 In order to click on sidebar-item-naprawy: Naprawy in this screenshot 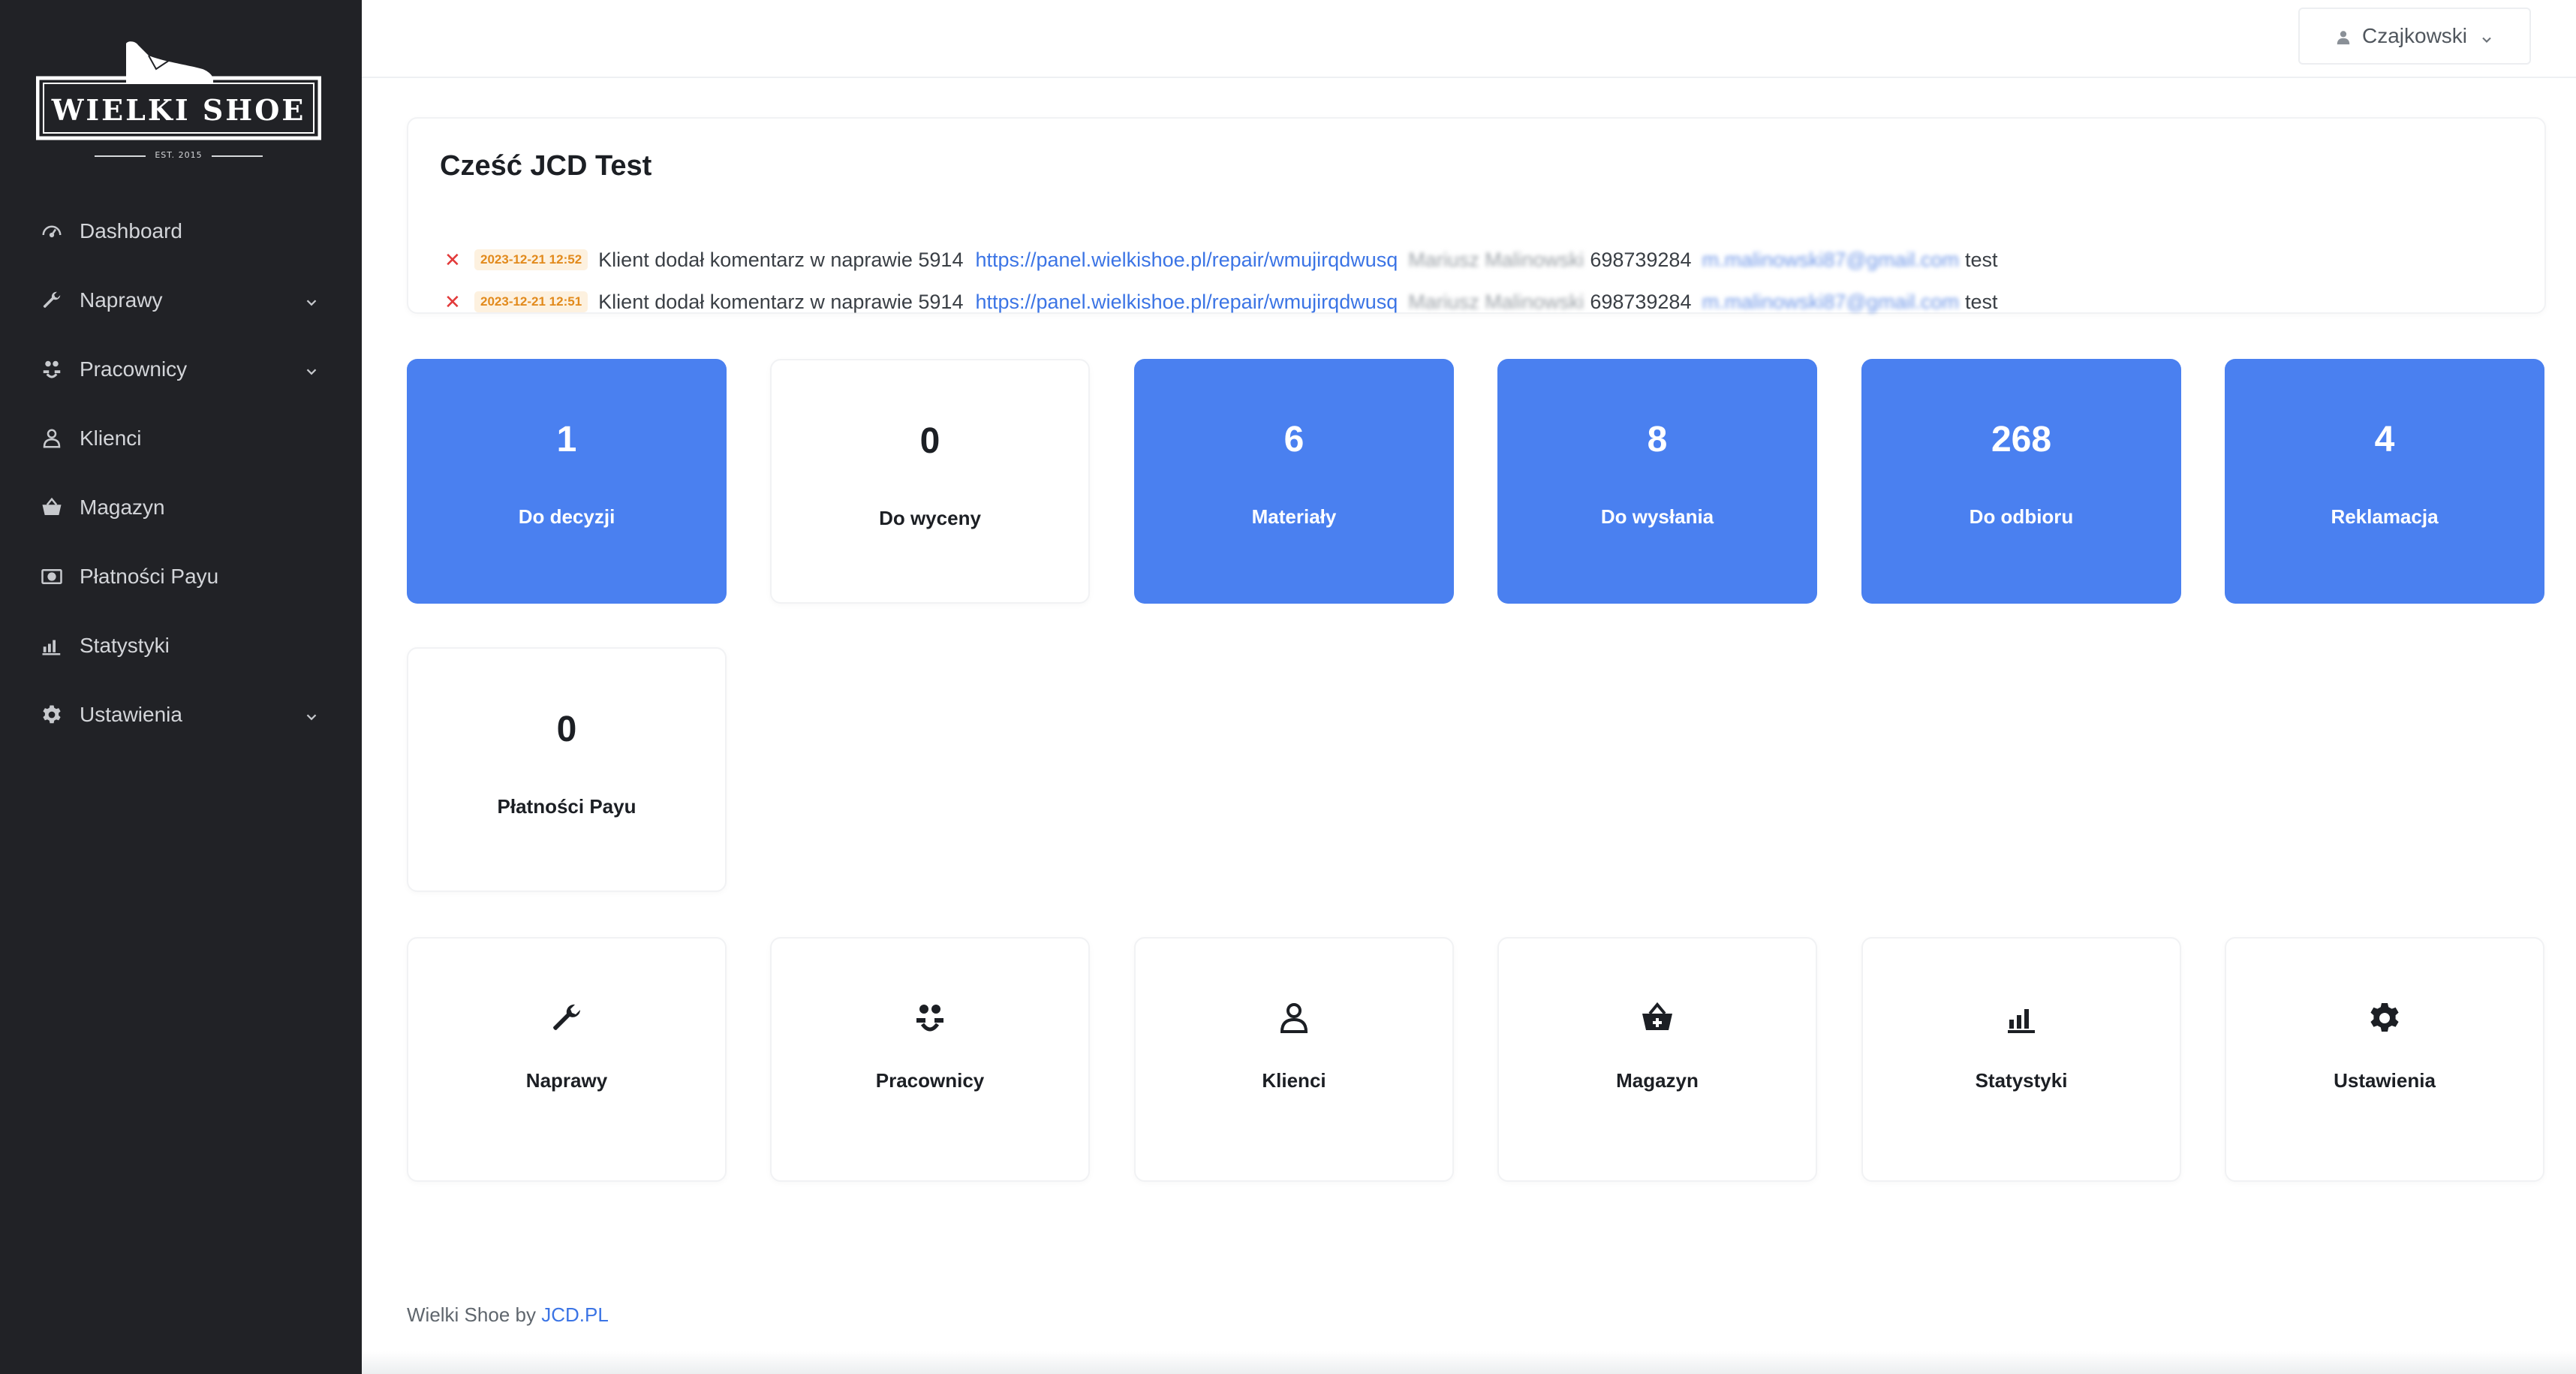, I will do `click(181, 300)`.